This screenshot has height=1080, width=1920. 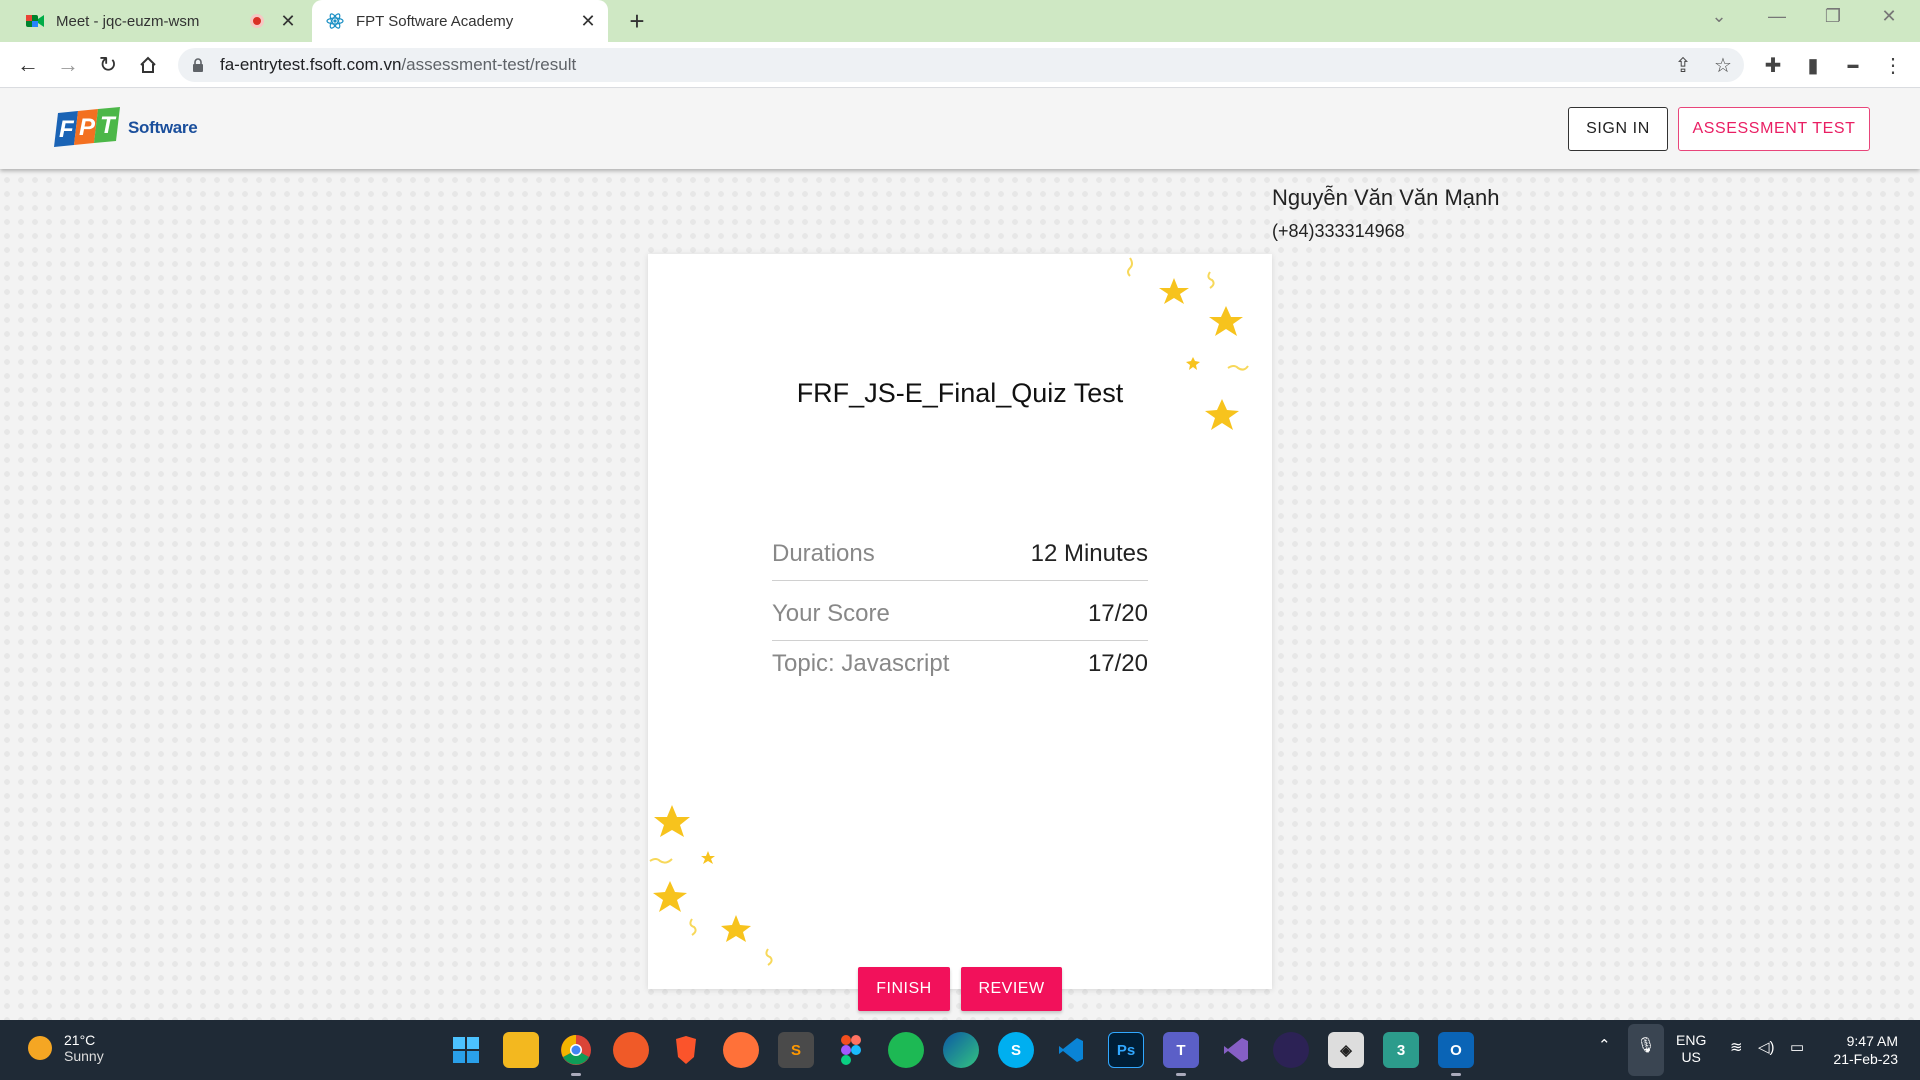 What do you see at coordinates (1691, 1057) in the screenshot?
I see `region-code: US` at bounding box center [1691, 1057].